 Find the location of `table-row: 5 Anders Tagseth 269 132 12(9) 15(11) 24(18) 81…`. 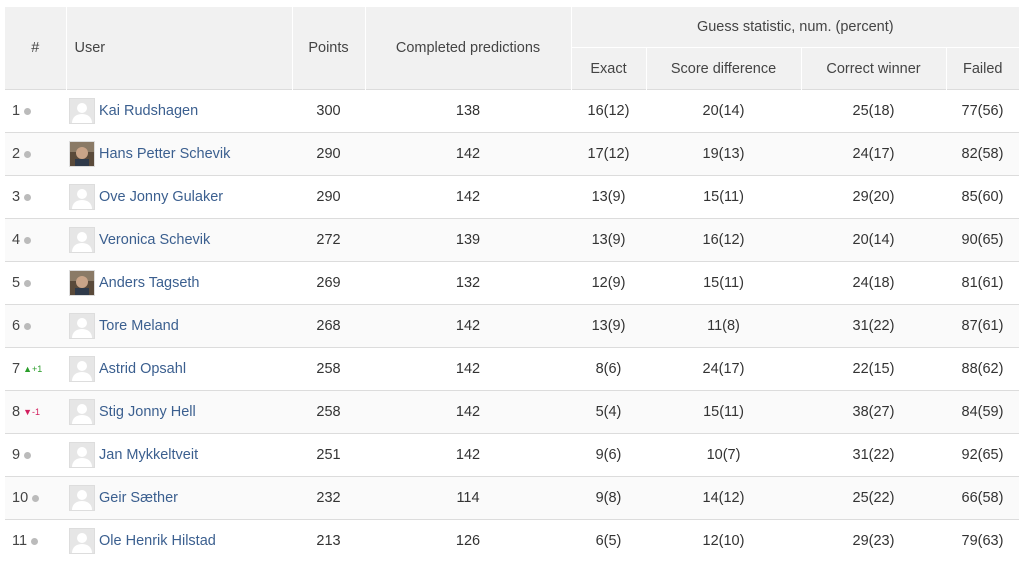

table-row: 5 Anders Tagseth 269 132 12(9) 15(11) 24(18) 81… is located at coordinates (512, 283).